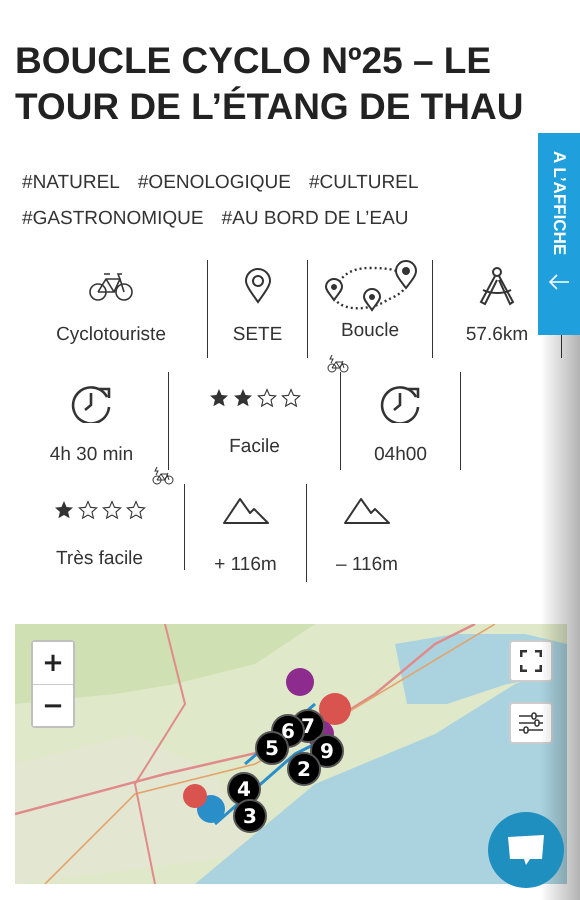  I want to click on sliders-icon, so click(531, 723).